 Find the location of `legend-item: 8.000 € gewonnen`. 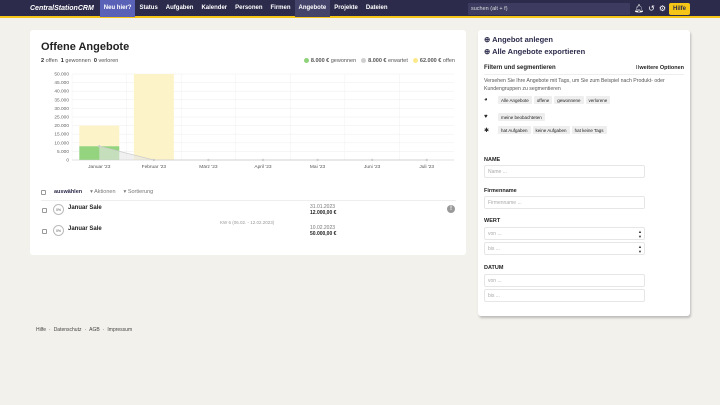

legend-item: 8.000 € gewonnen is located at coordinates (330, 61).